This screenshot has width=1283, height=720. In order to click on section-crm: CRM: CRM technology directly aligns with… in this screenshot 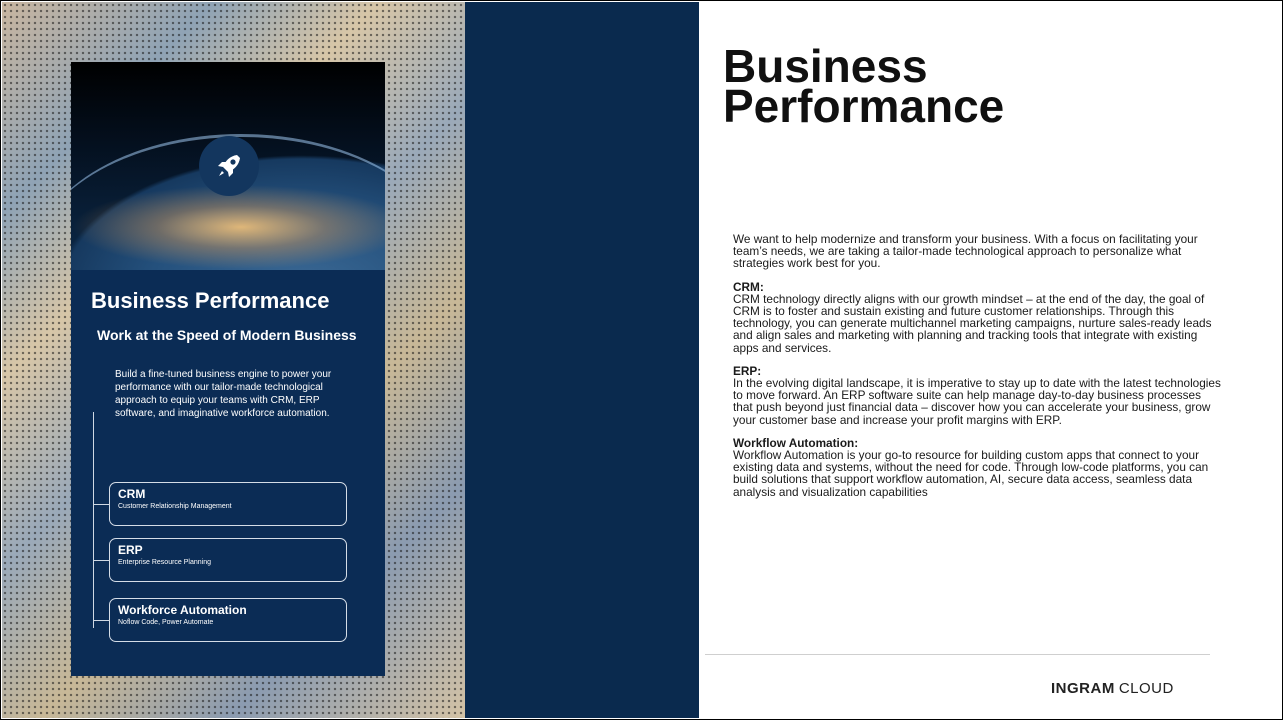, I will do `click(978, 317)`.